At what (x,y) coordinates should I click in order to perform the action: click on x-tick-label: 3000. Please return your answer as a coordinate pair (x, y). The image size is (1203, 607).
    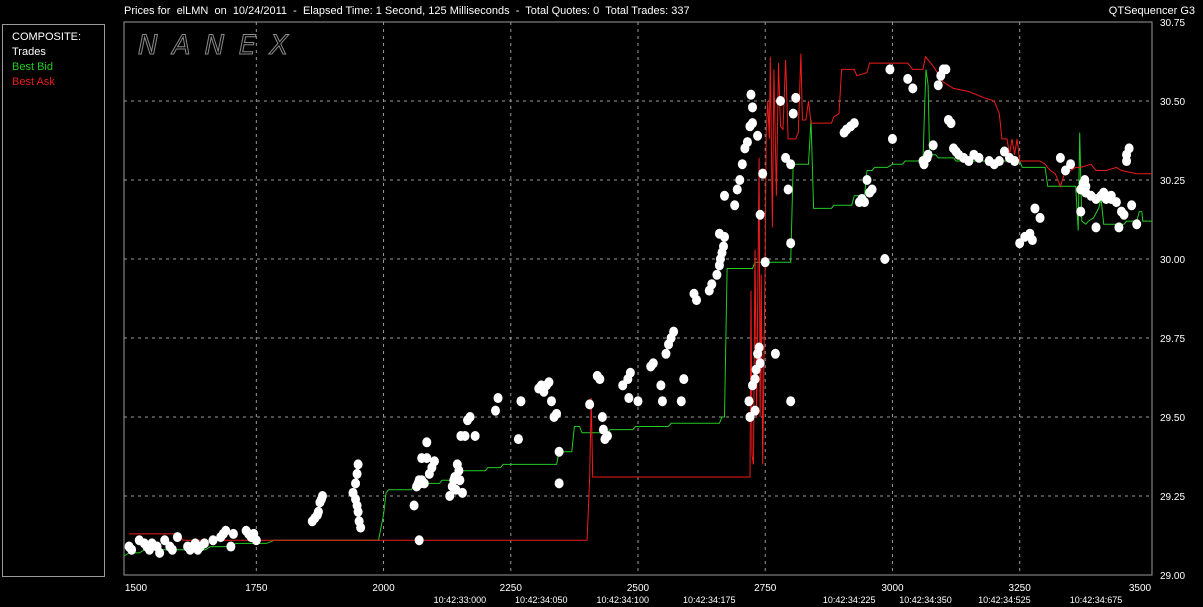
    Looking at the image, I should click on (892, 588).